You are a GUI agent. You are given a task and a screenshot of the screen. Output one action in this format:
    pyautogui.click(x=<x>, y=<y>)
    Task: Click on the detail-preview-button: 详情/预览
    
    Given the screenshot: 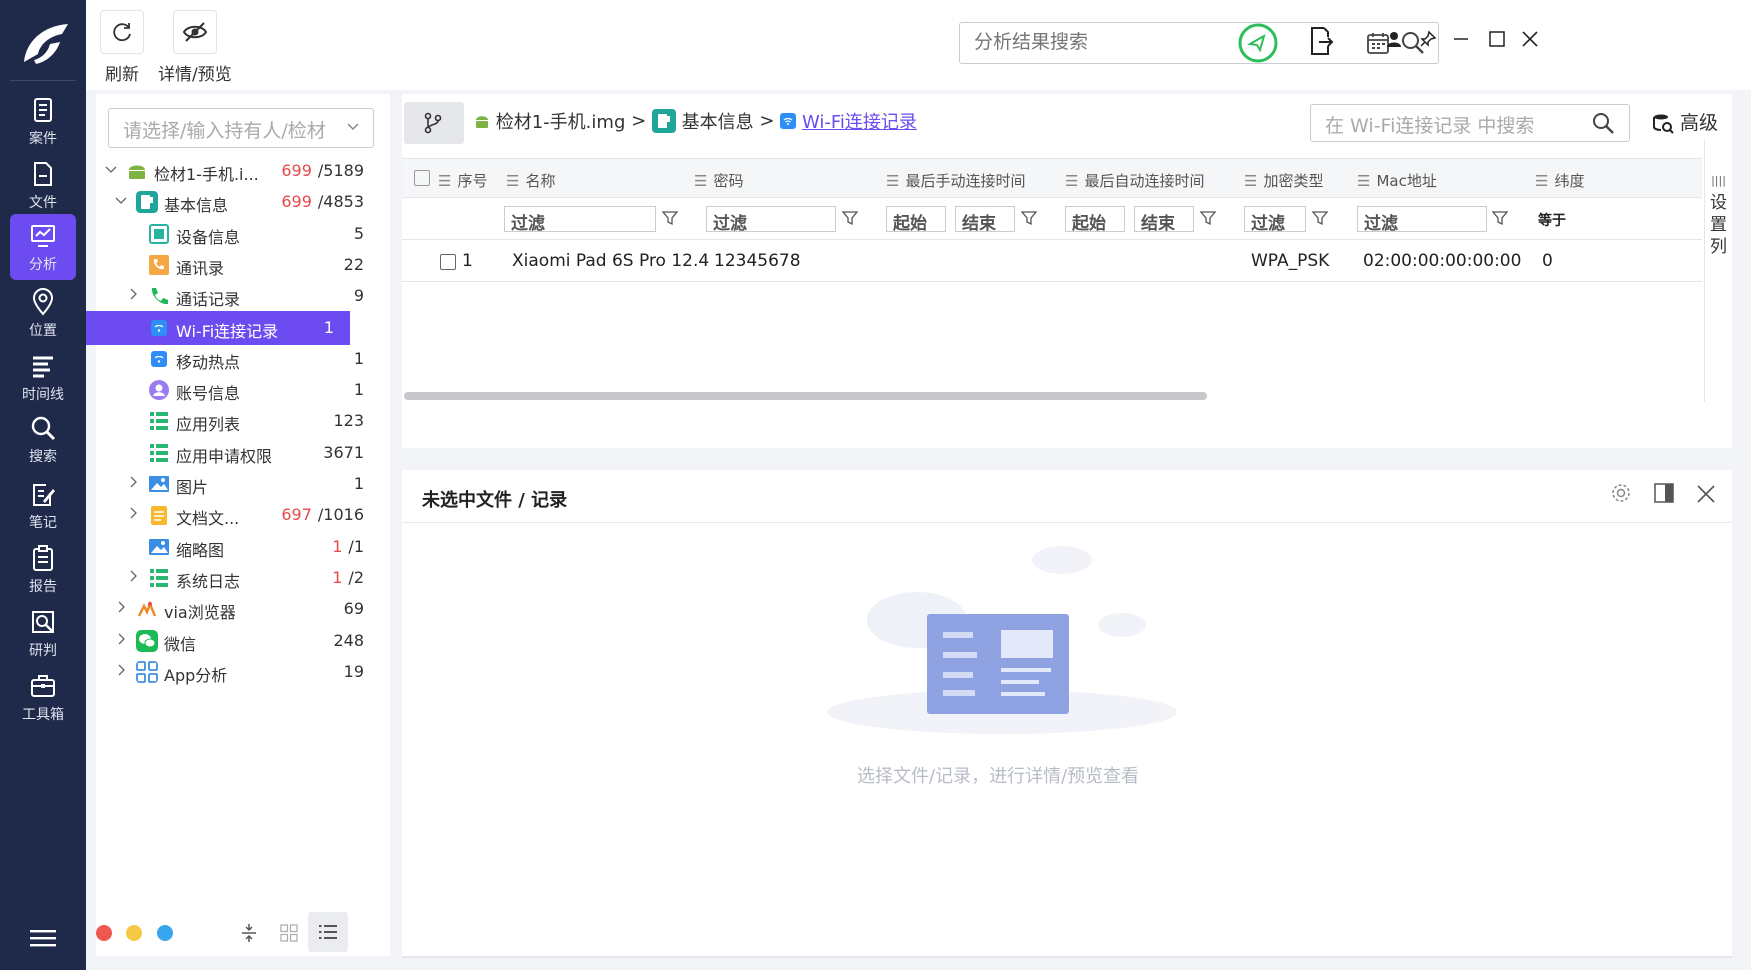 What is the action you would take?
    pyautogui.click(x=195, y=47)
    